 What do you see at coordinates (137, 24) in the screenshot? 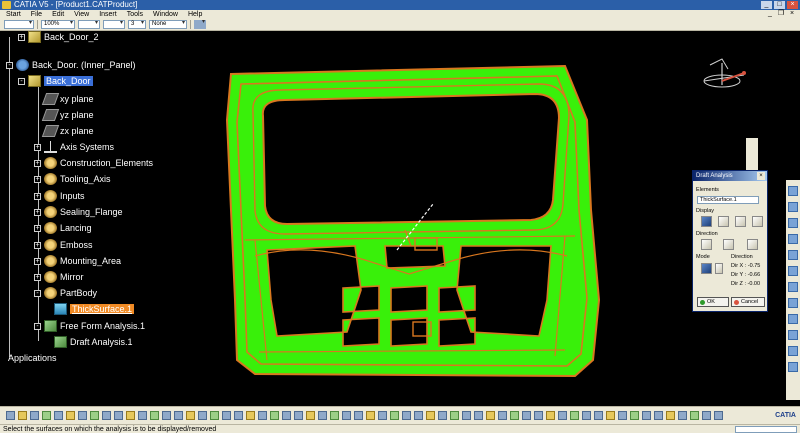
I see `point-symbol-combo: 3` at bounding box center [137, 24].